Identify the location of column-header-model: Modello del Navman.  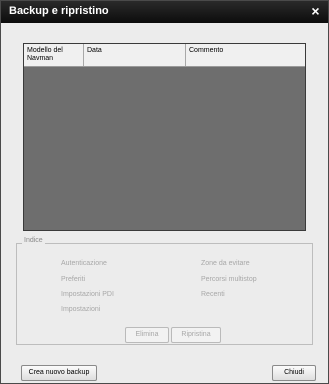
(54, 55).